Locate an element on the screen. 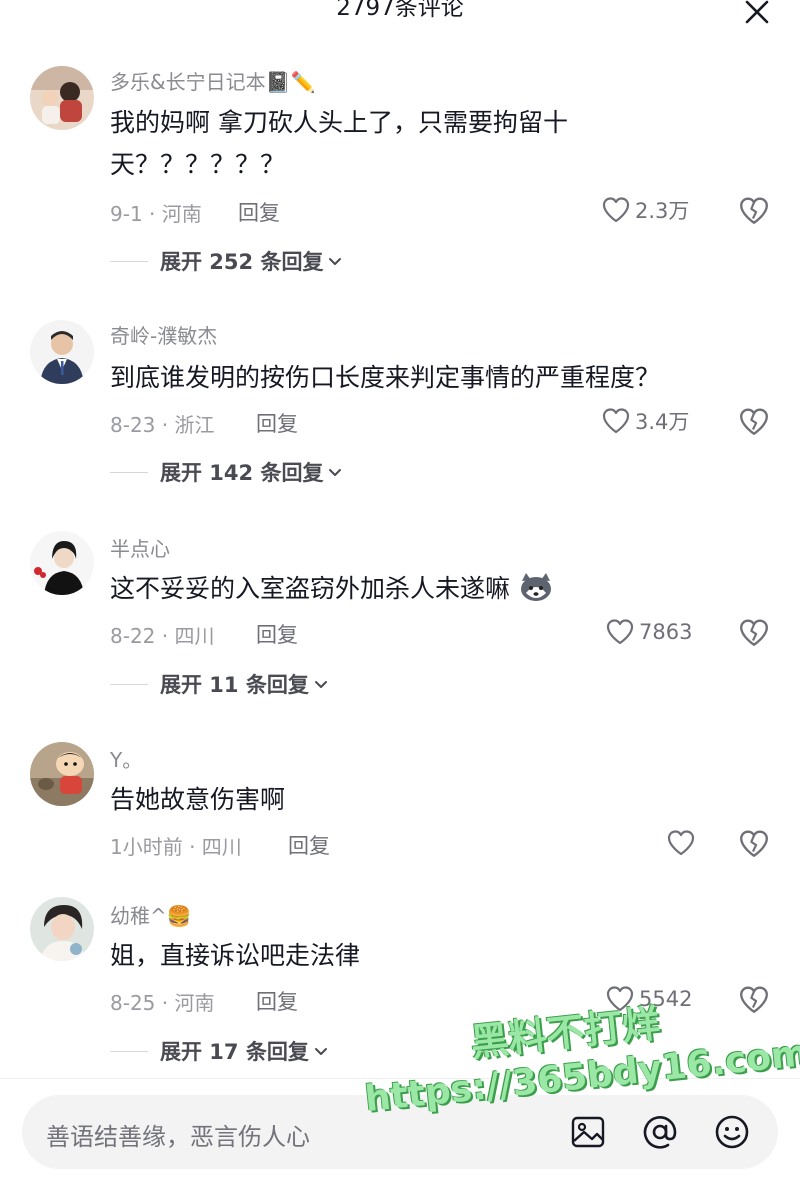 Image resolution: width=800 pixels, height=1184 pixels. comment-text-line: 我的妈啊 拿刀砍人头上了，只需要拘留十 is located at coordinates (339, 122).